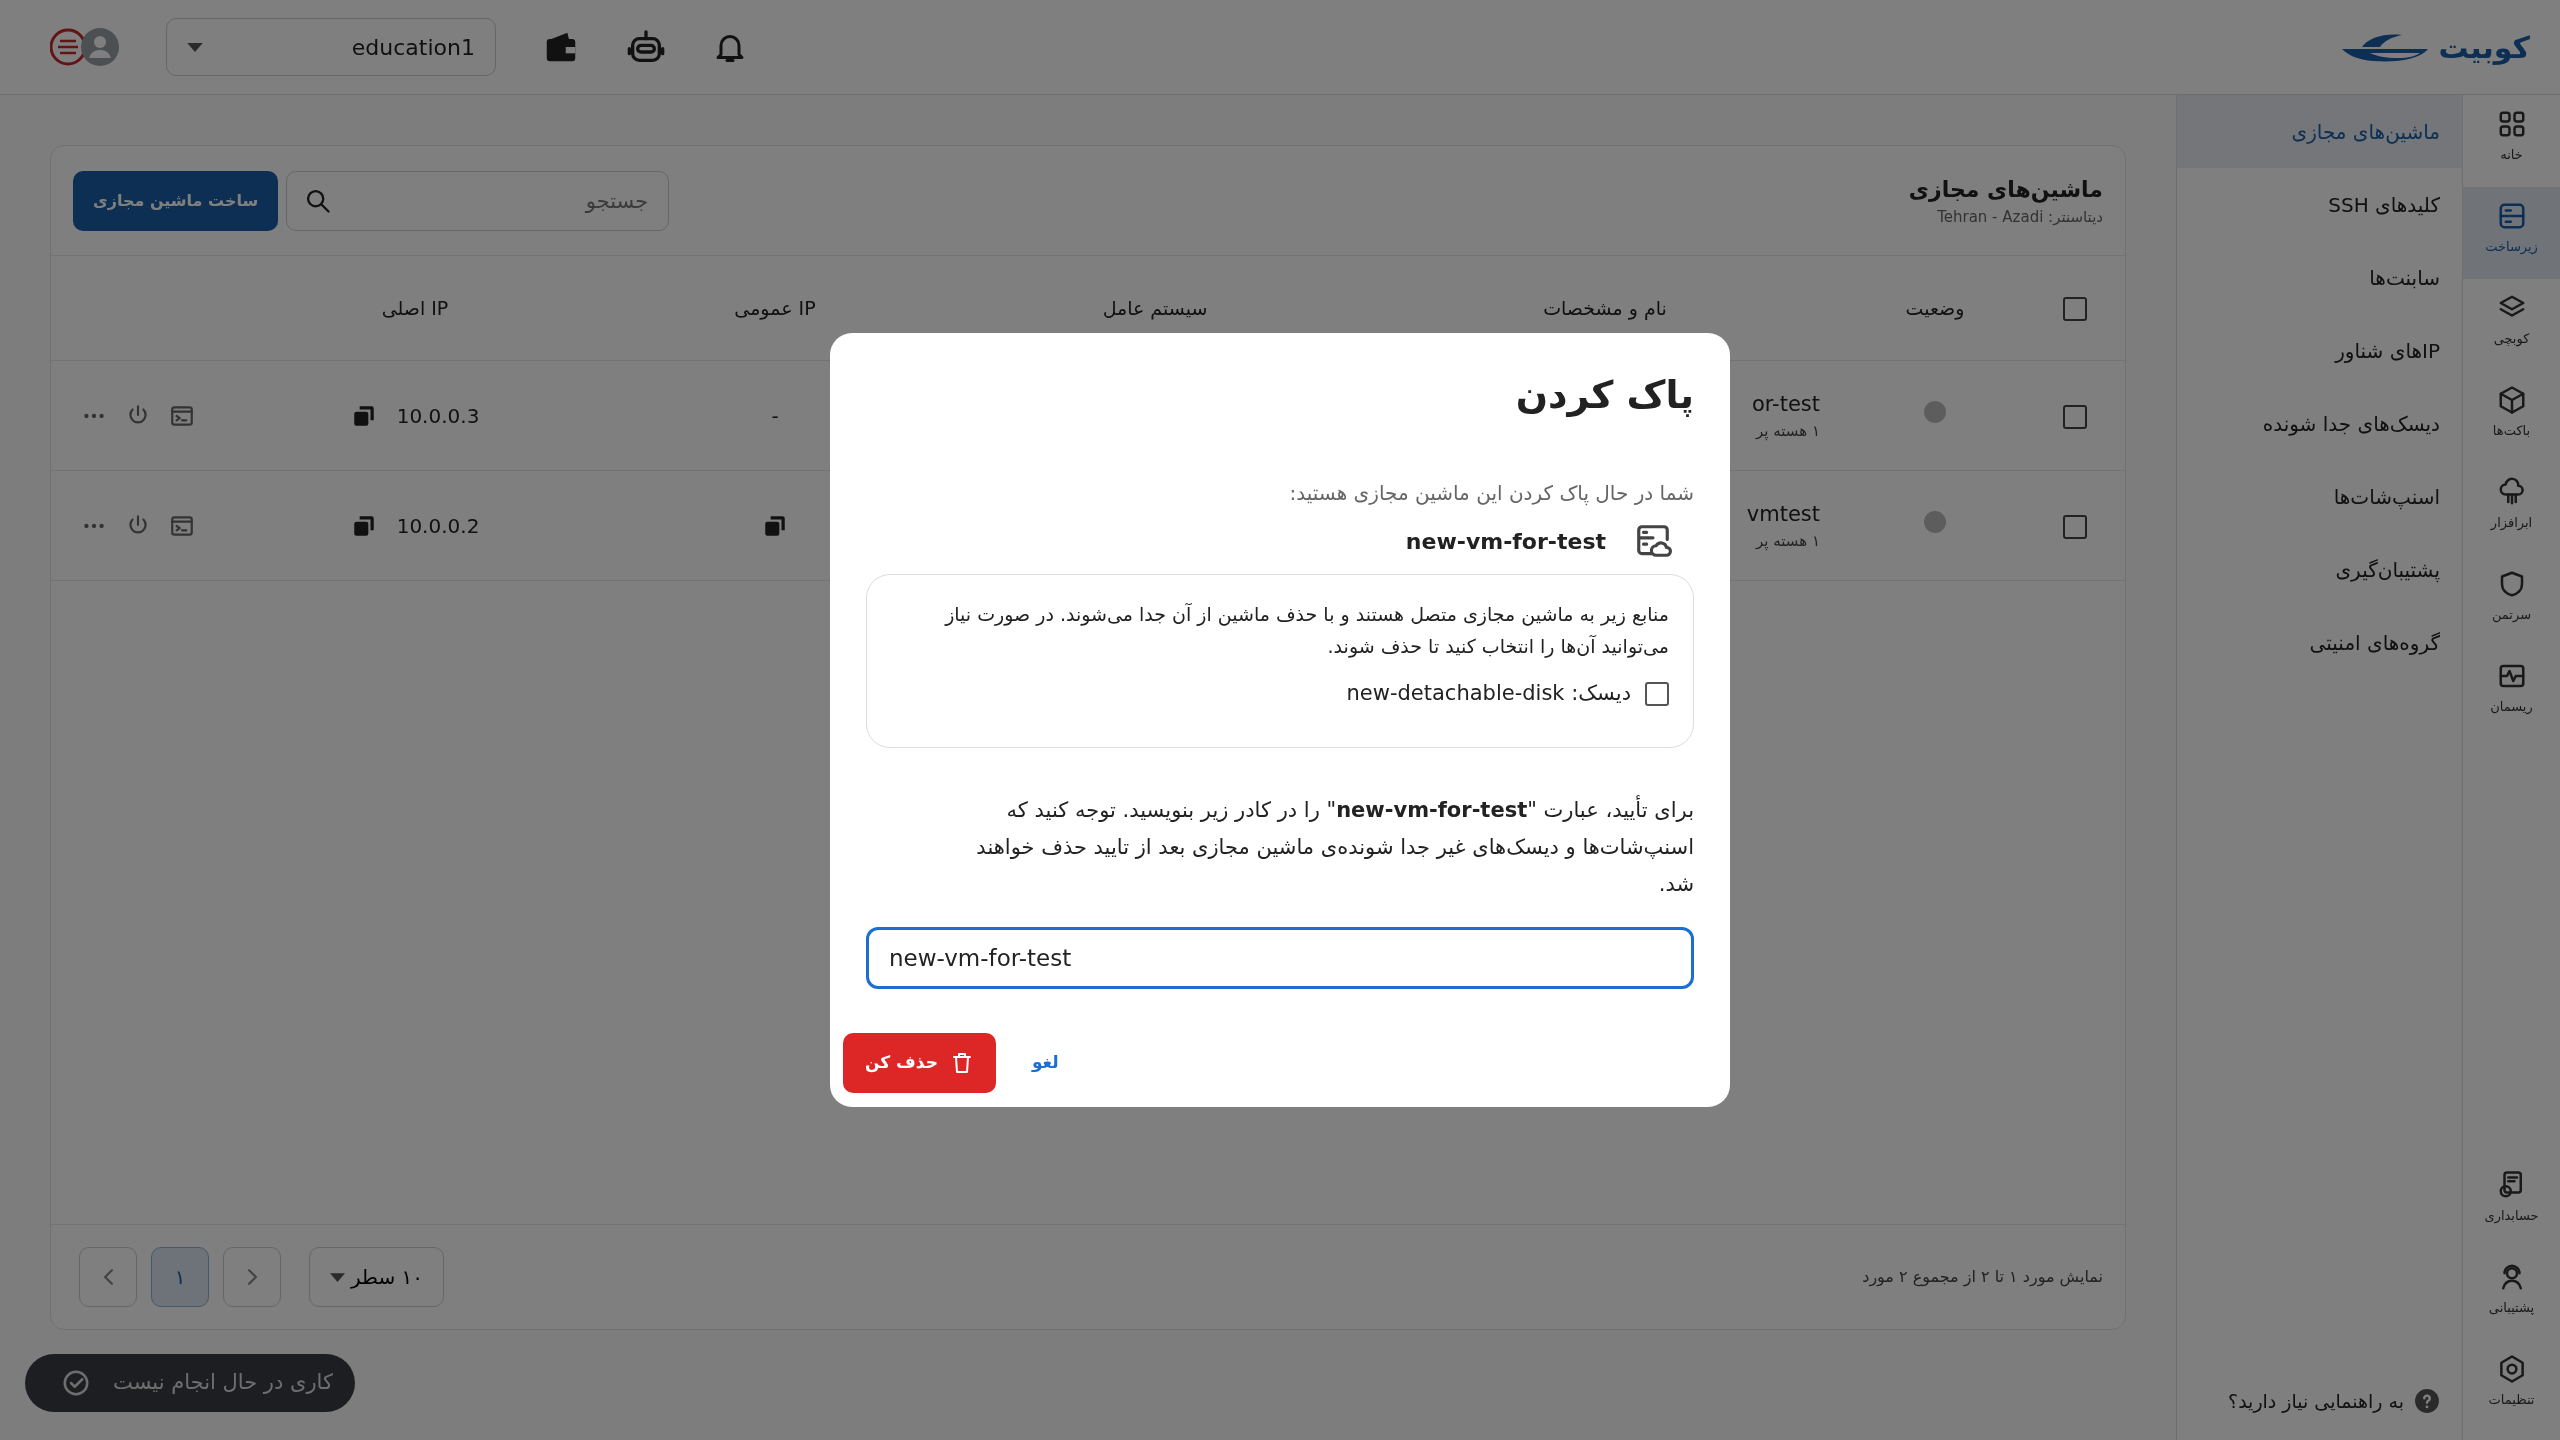 The image size is (2560, 1440). What do you see at coordinates (2511, 601) in the screenshot?
I see `rail-item: سرتمن` at bounding box center [2511, 601].